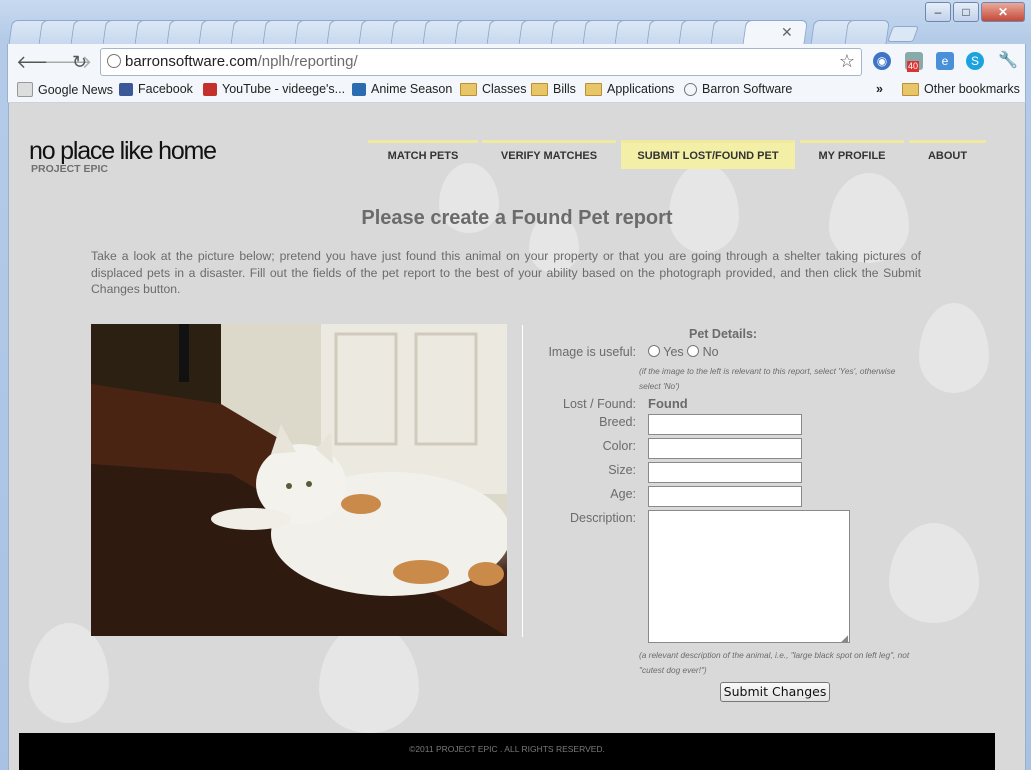  Describe the element at coordinates (622, 470) in the screenshot. I see `size-label: Size:` at that location.